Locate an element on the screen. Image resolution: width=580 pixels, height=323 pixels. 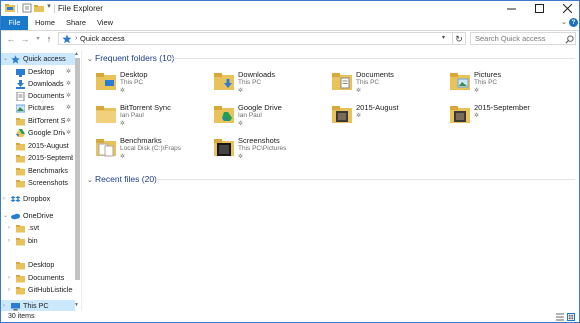
title-separator is located at coordinates (54, 8).